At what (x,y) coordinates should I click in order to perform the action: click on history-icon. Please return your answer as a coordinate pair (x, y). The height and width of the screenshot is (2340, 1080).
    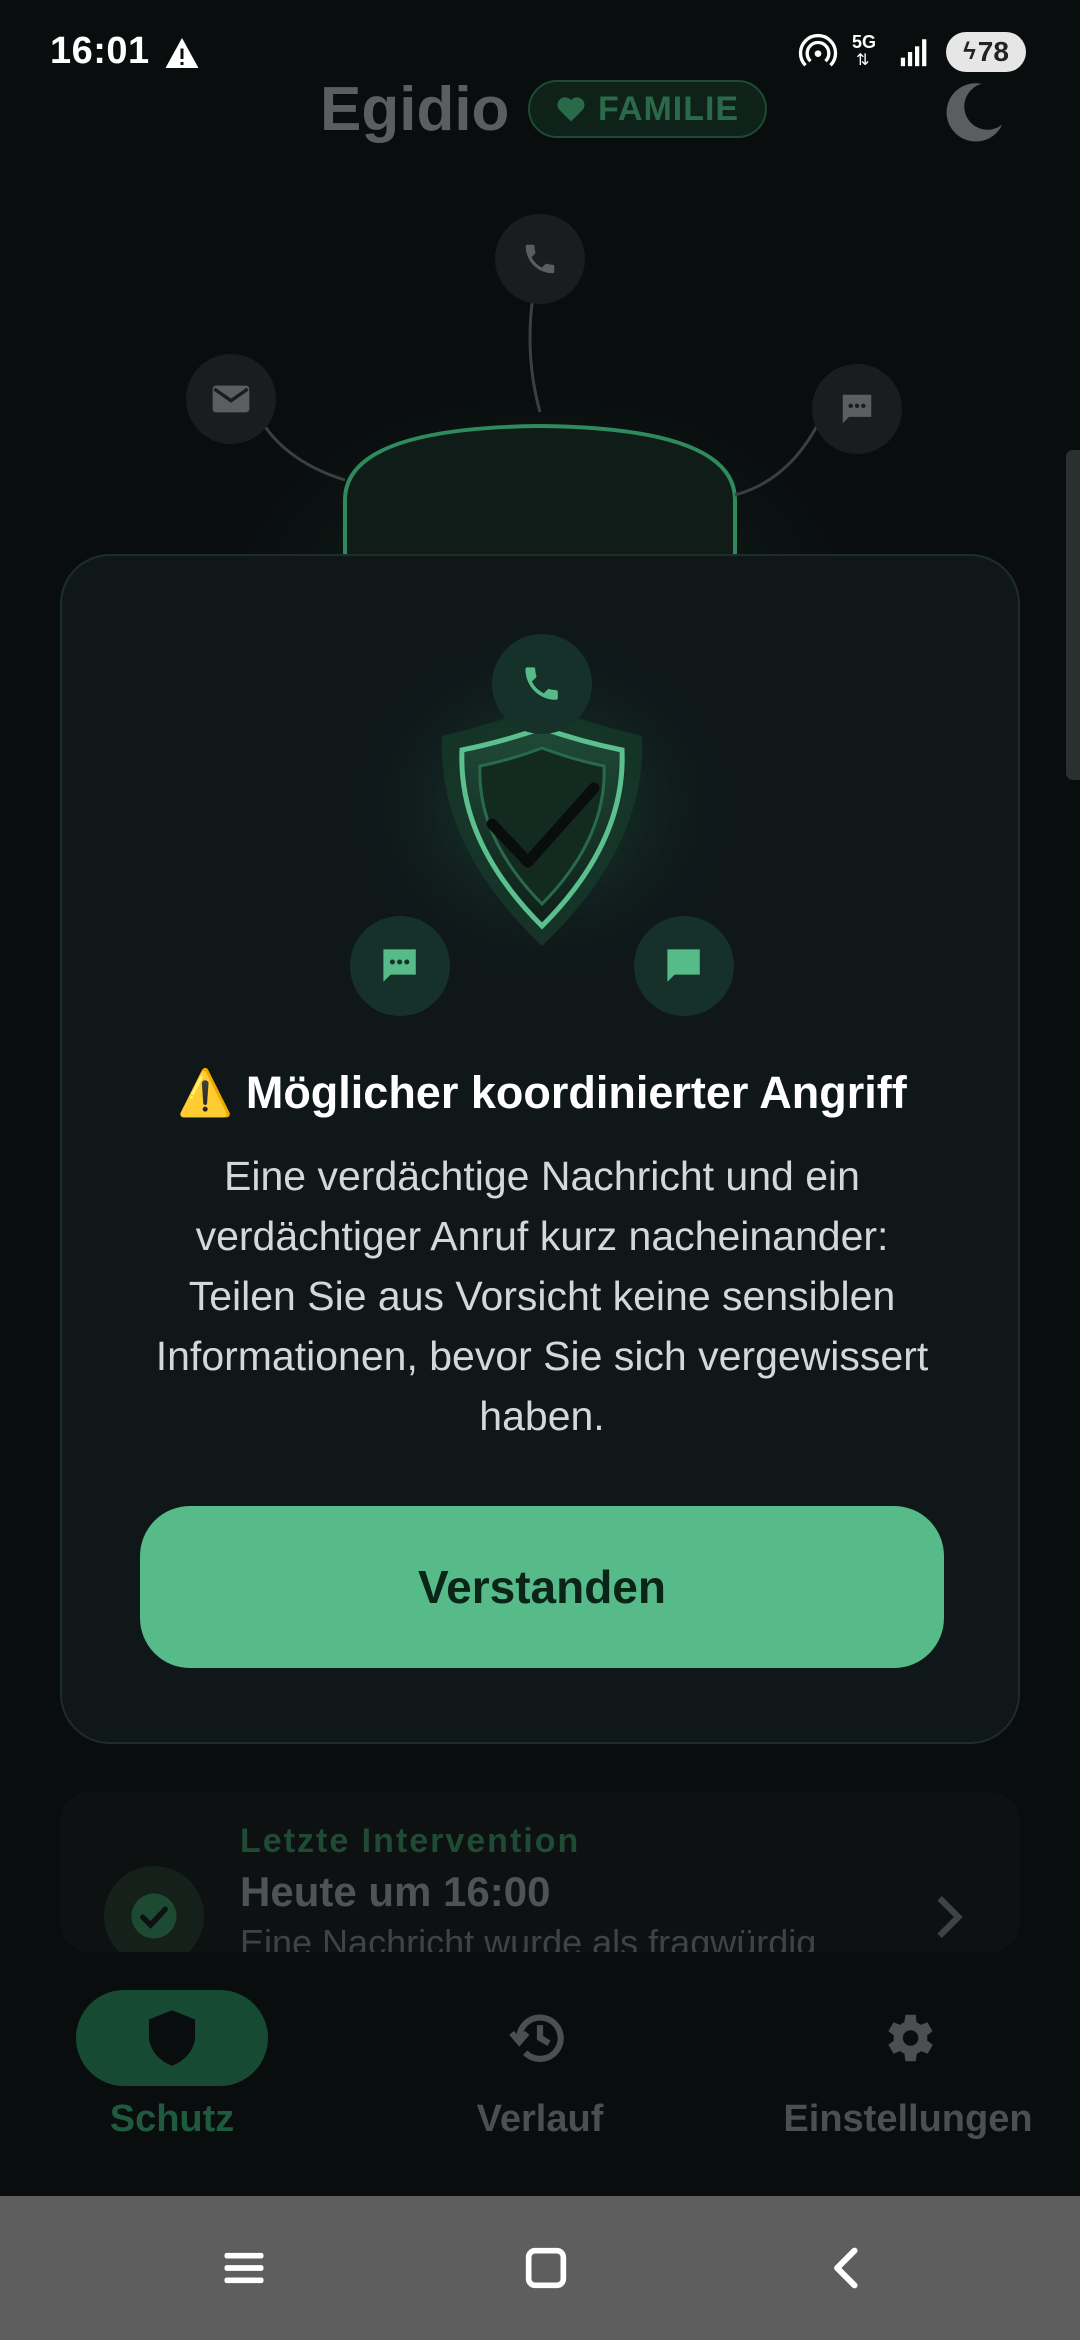
    Looking at the image, I should click on (536, 2038).